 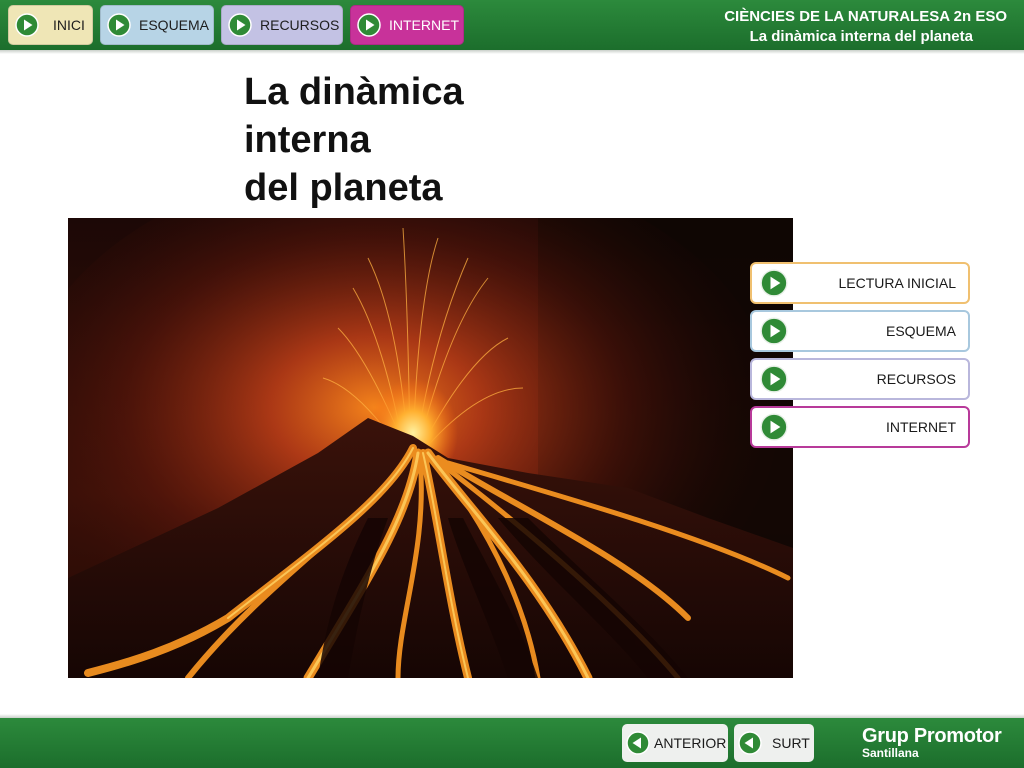 What do you see at coordinates (916, 379) in the screenshot?
I see `menu-recursos-label: RECURSOS` at bounding box center [916, 379].